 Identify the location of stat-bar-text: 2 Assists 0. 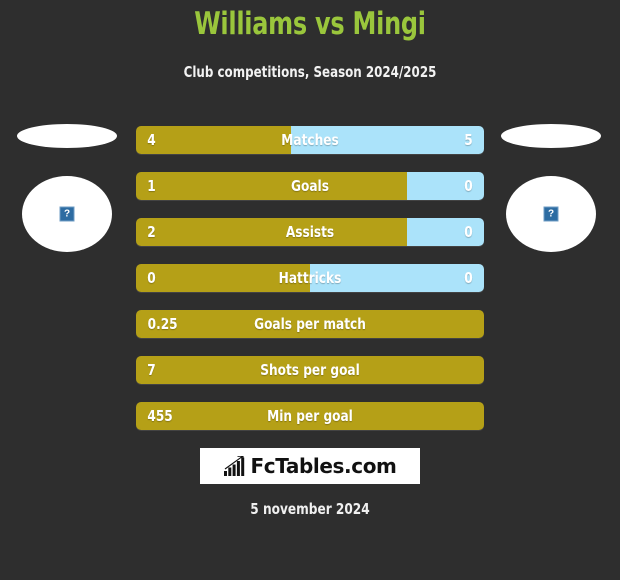
(310, 232).